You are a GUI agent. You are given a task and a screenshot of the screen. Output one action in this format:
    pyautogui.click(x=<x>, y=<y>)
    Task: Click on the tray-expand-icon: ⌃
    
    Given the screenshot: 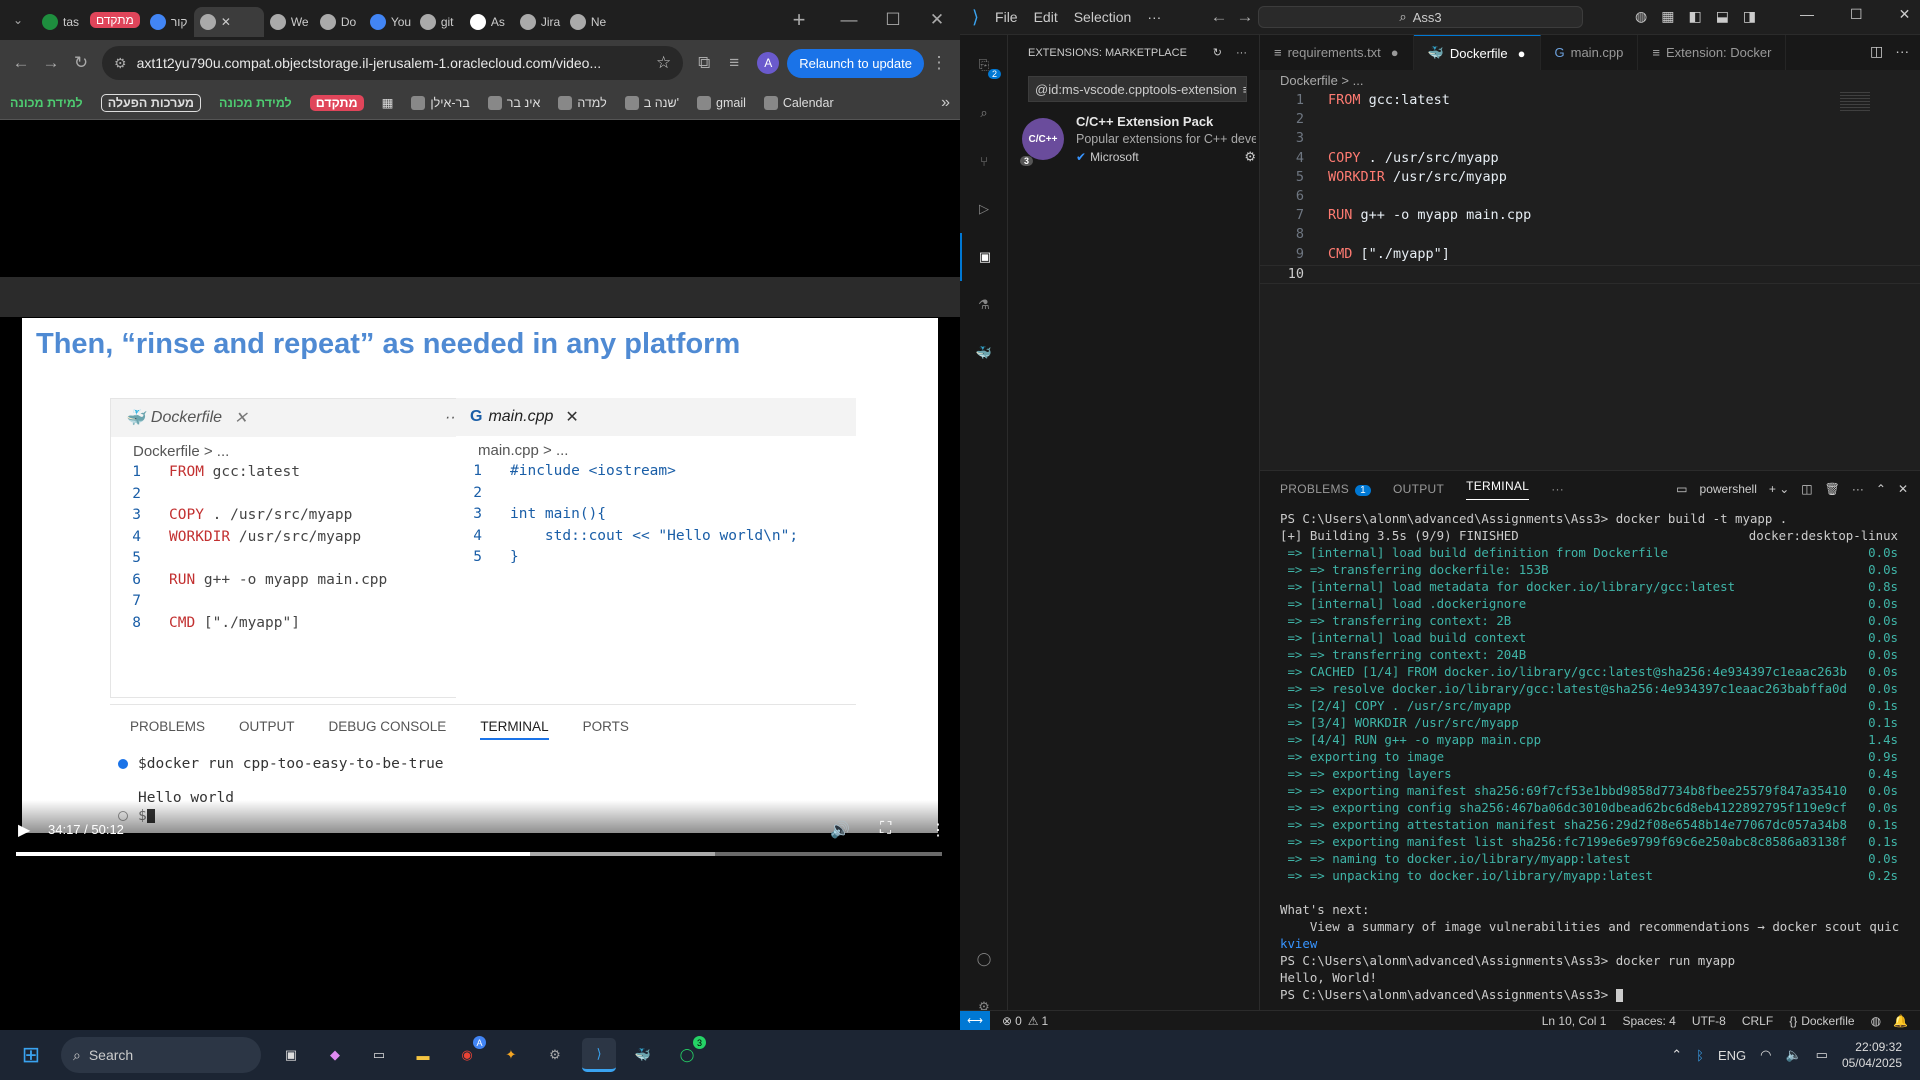 What is the action you would take?
    pyautogui.click(x=1676, y=1055)
    